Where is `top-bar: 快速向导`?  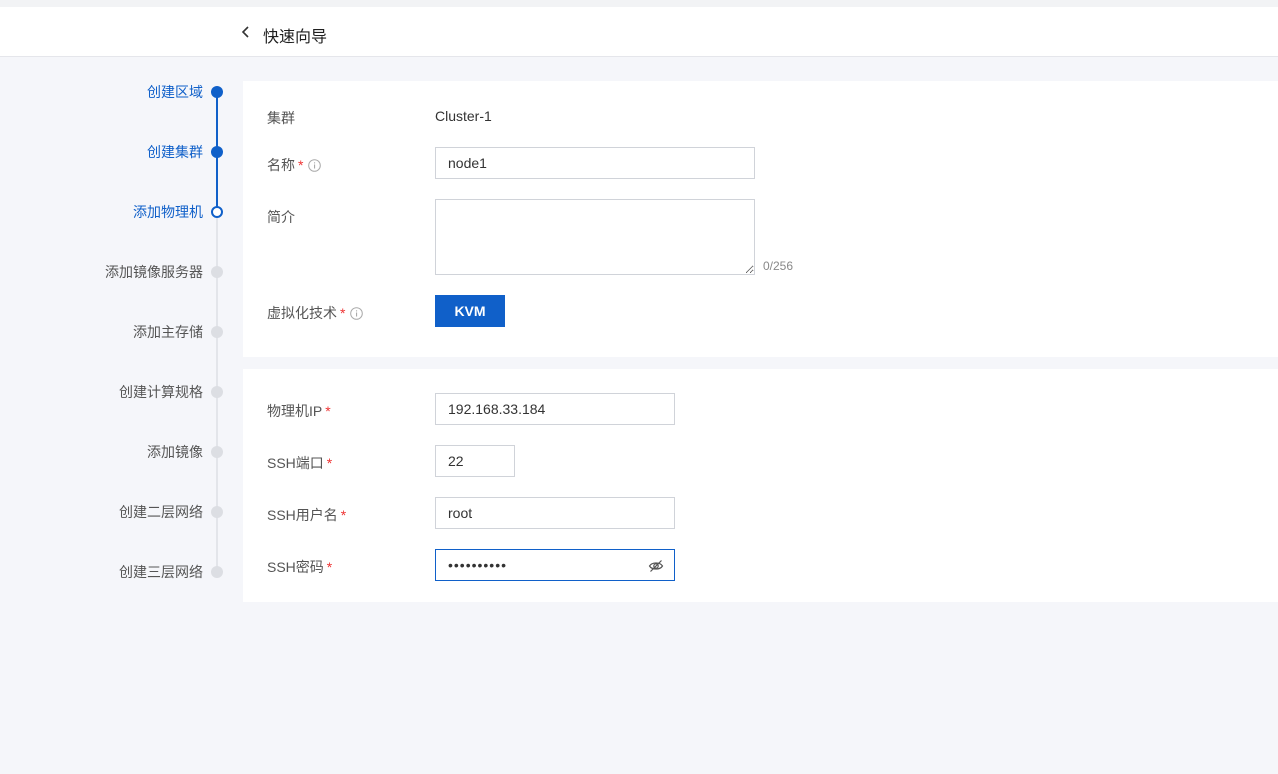
top-bar: 快速向导 is located at coordinates (639, 28).